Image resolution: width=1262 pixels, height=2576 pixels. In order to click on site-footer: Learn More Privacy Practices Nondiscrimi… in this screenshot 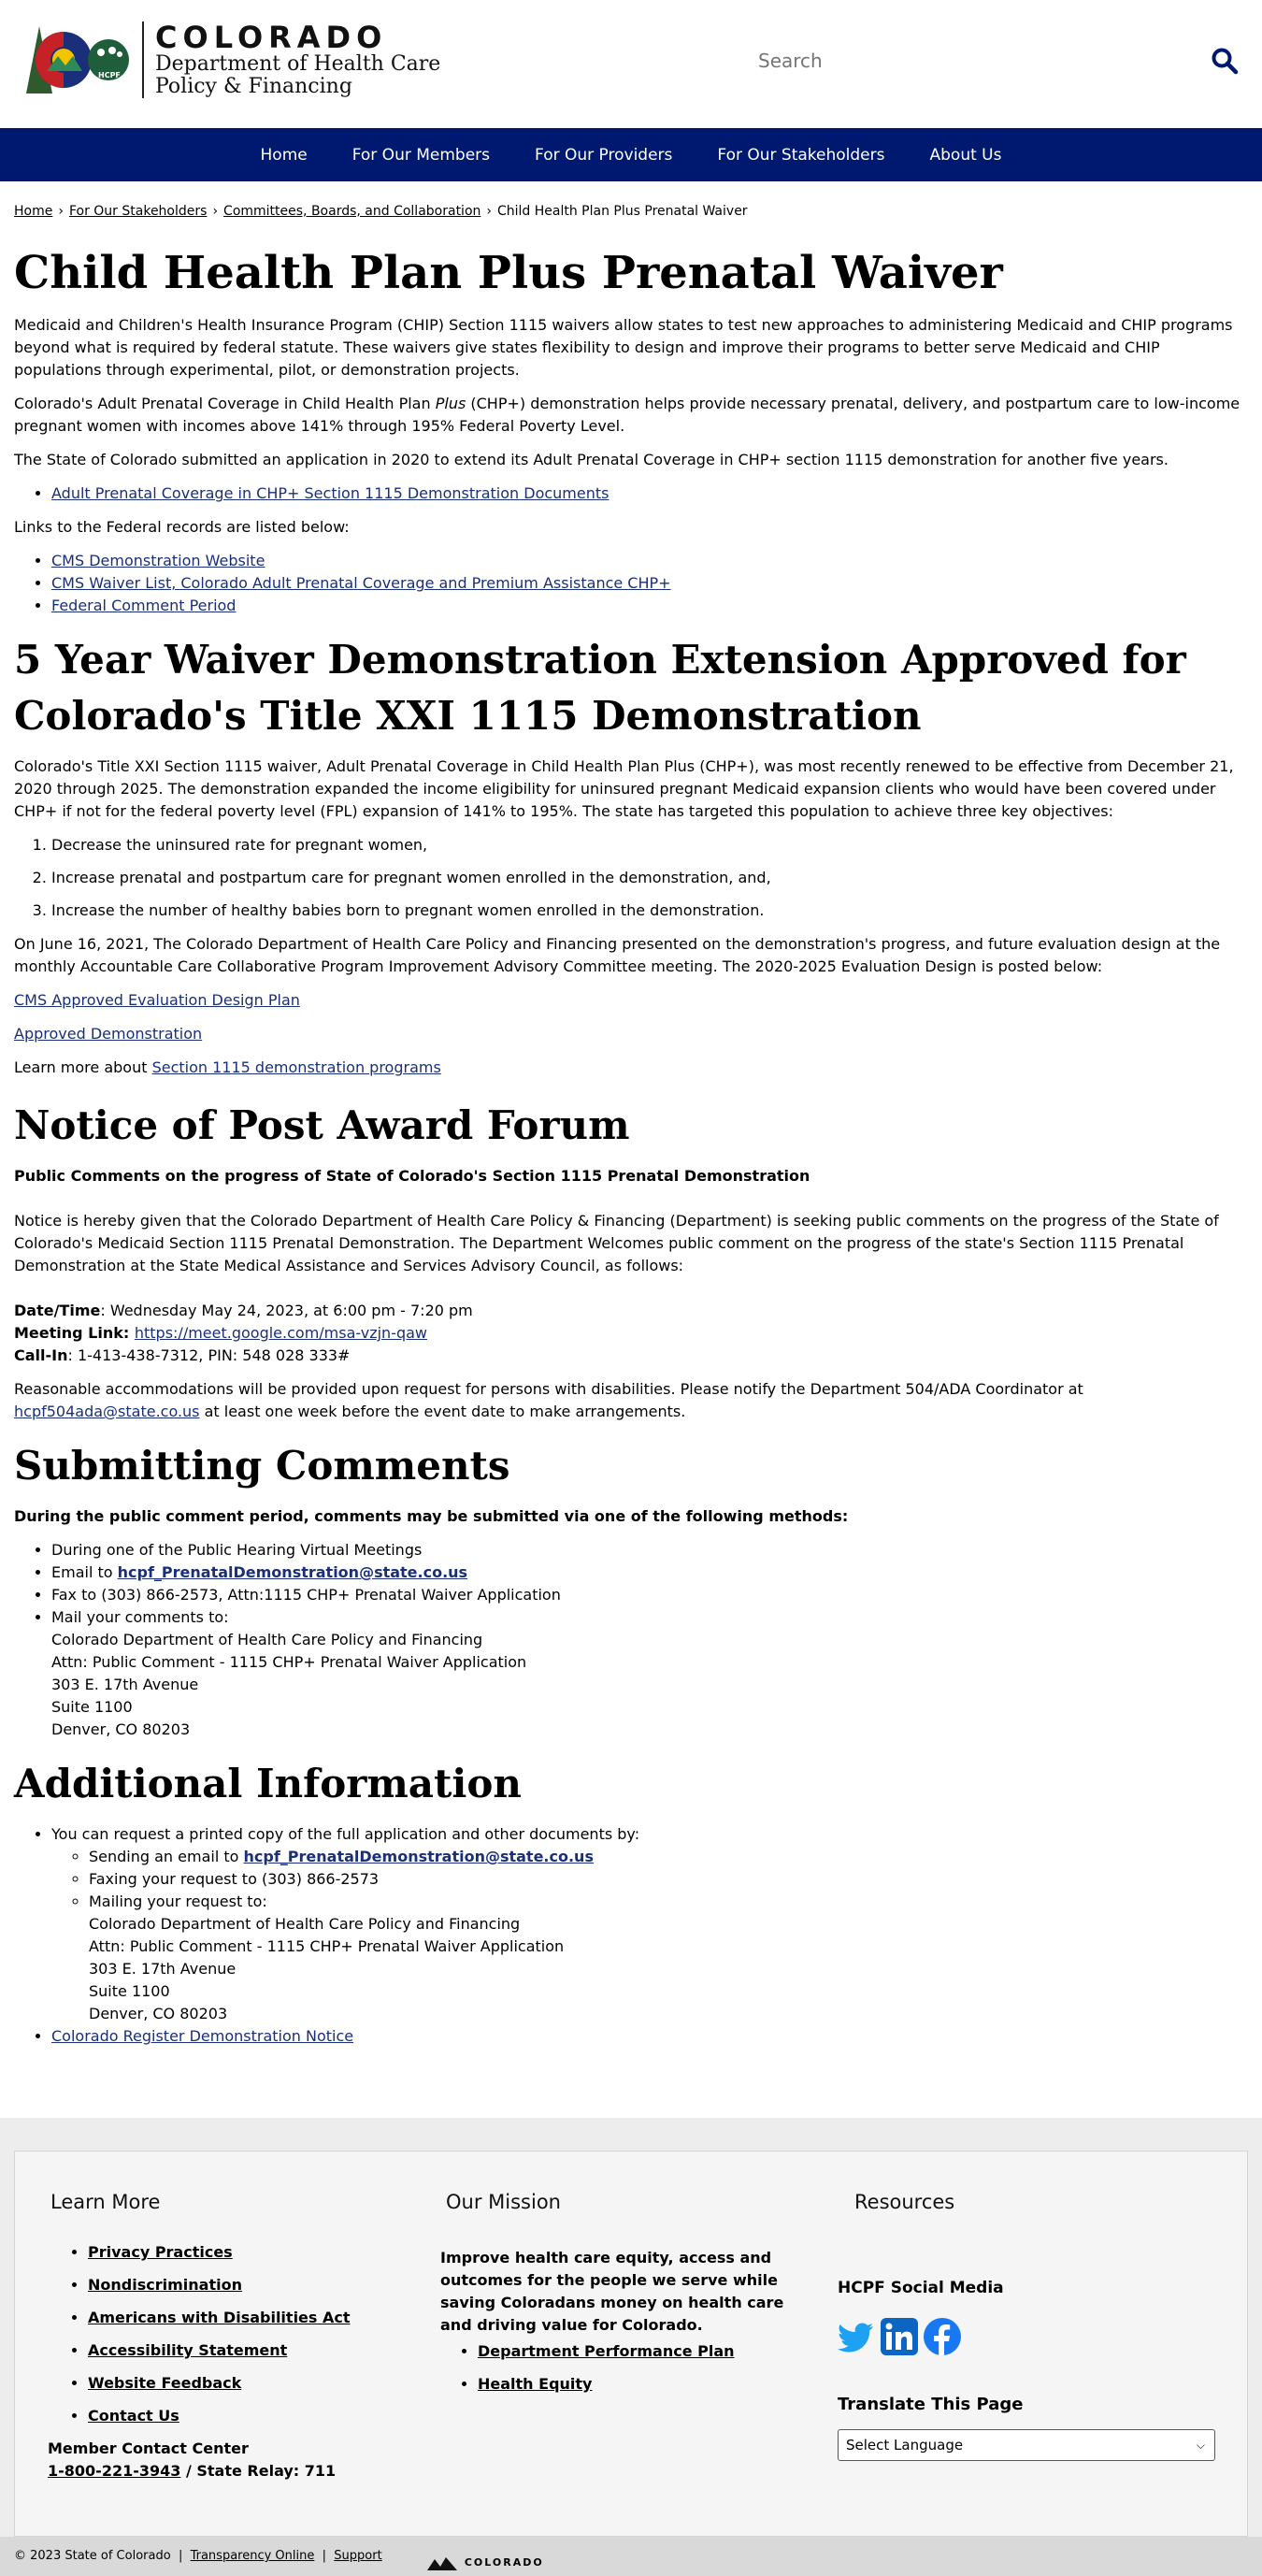, I will do `click(631, 2344)`.